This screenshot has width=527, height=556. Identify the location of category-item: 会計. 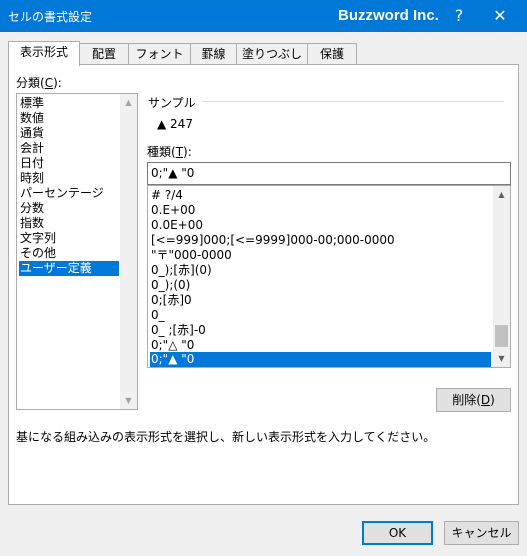
(31, 148).